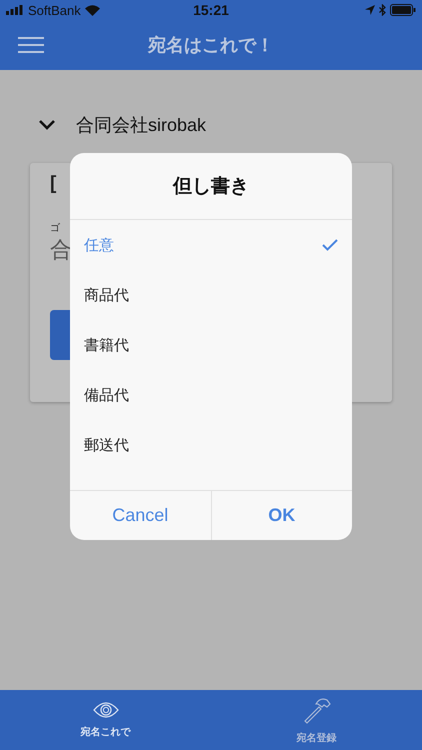  I want to click on menu-icon, so click(31, 45).